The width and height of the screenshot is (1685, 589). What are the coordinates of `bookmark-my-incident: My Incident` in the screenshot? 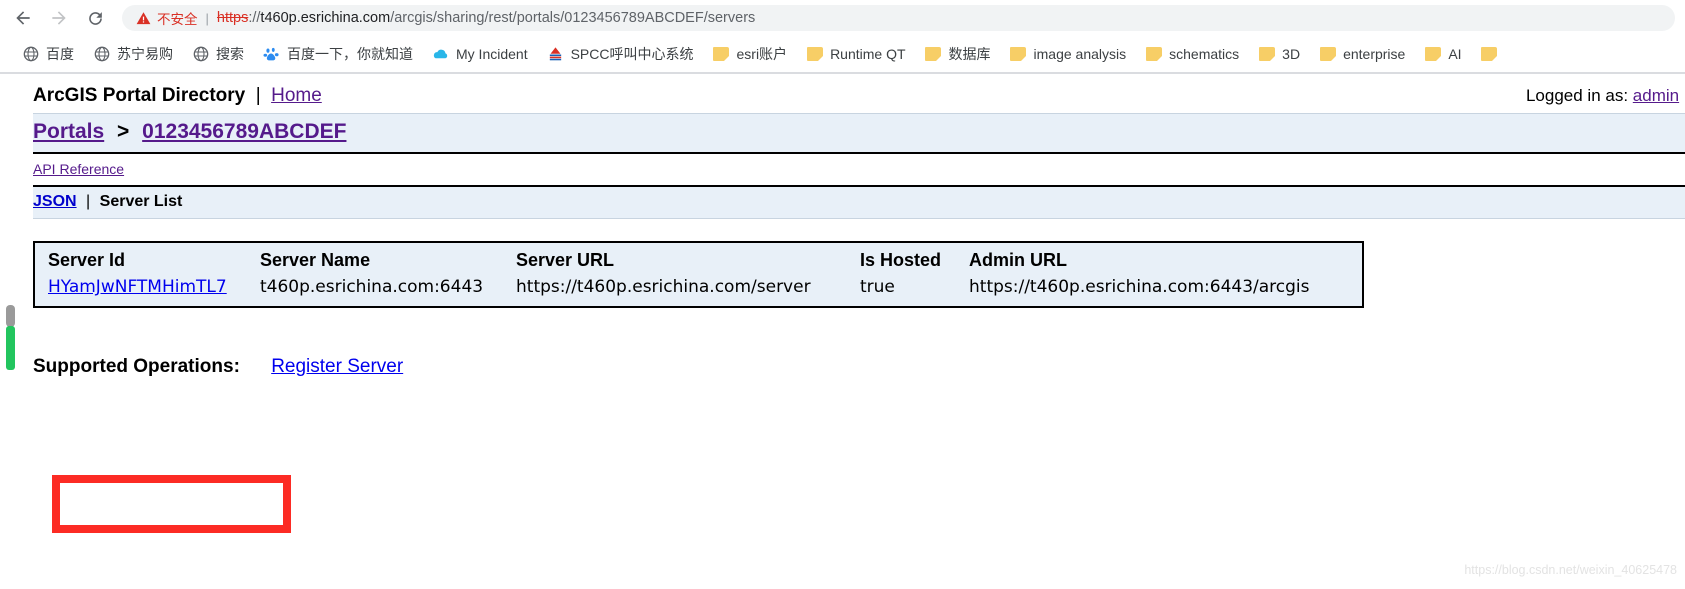 It's located at (480, 54).